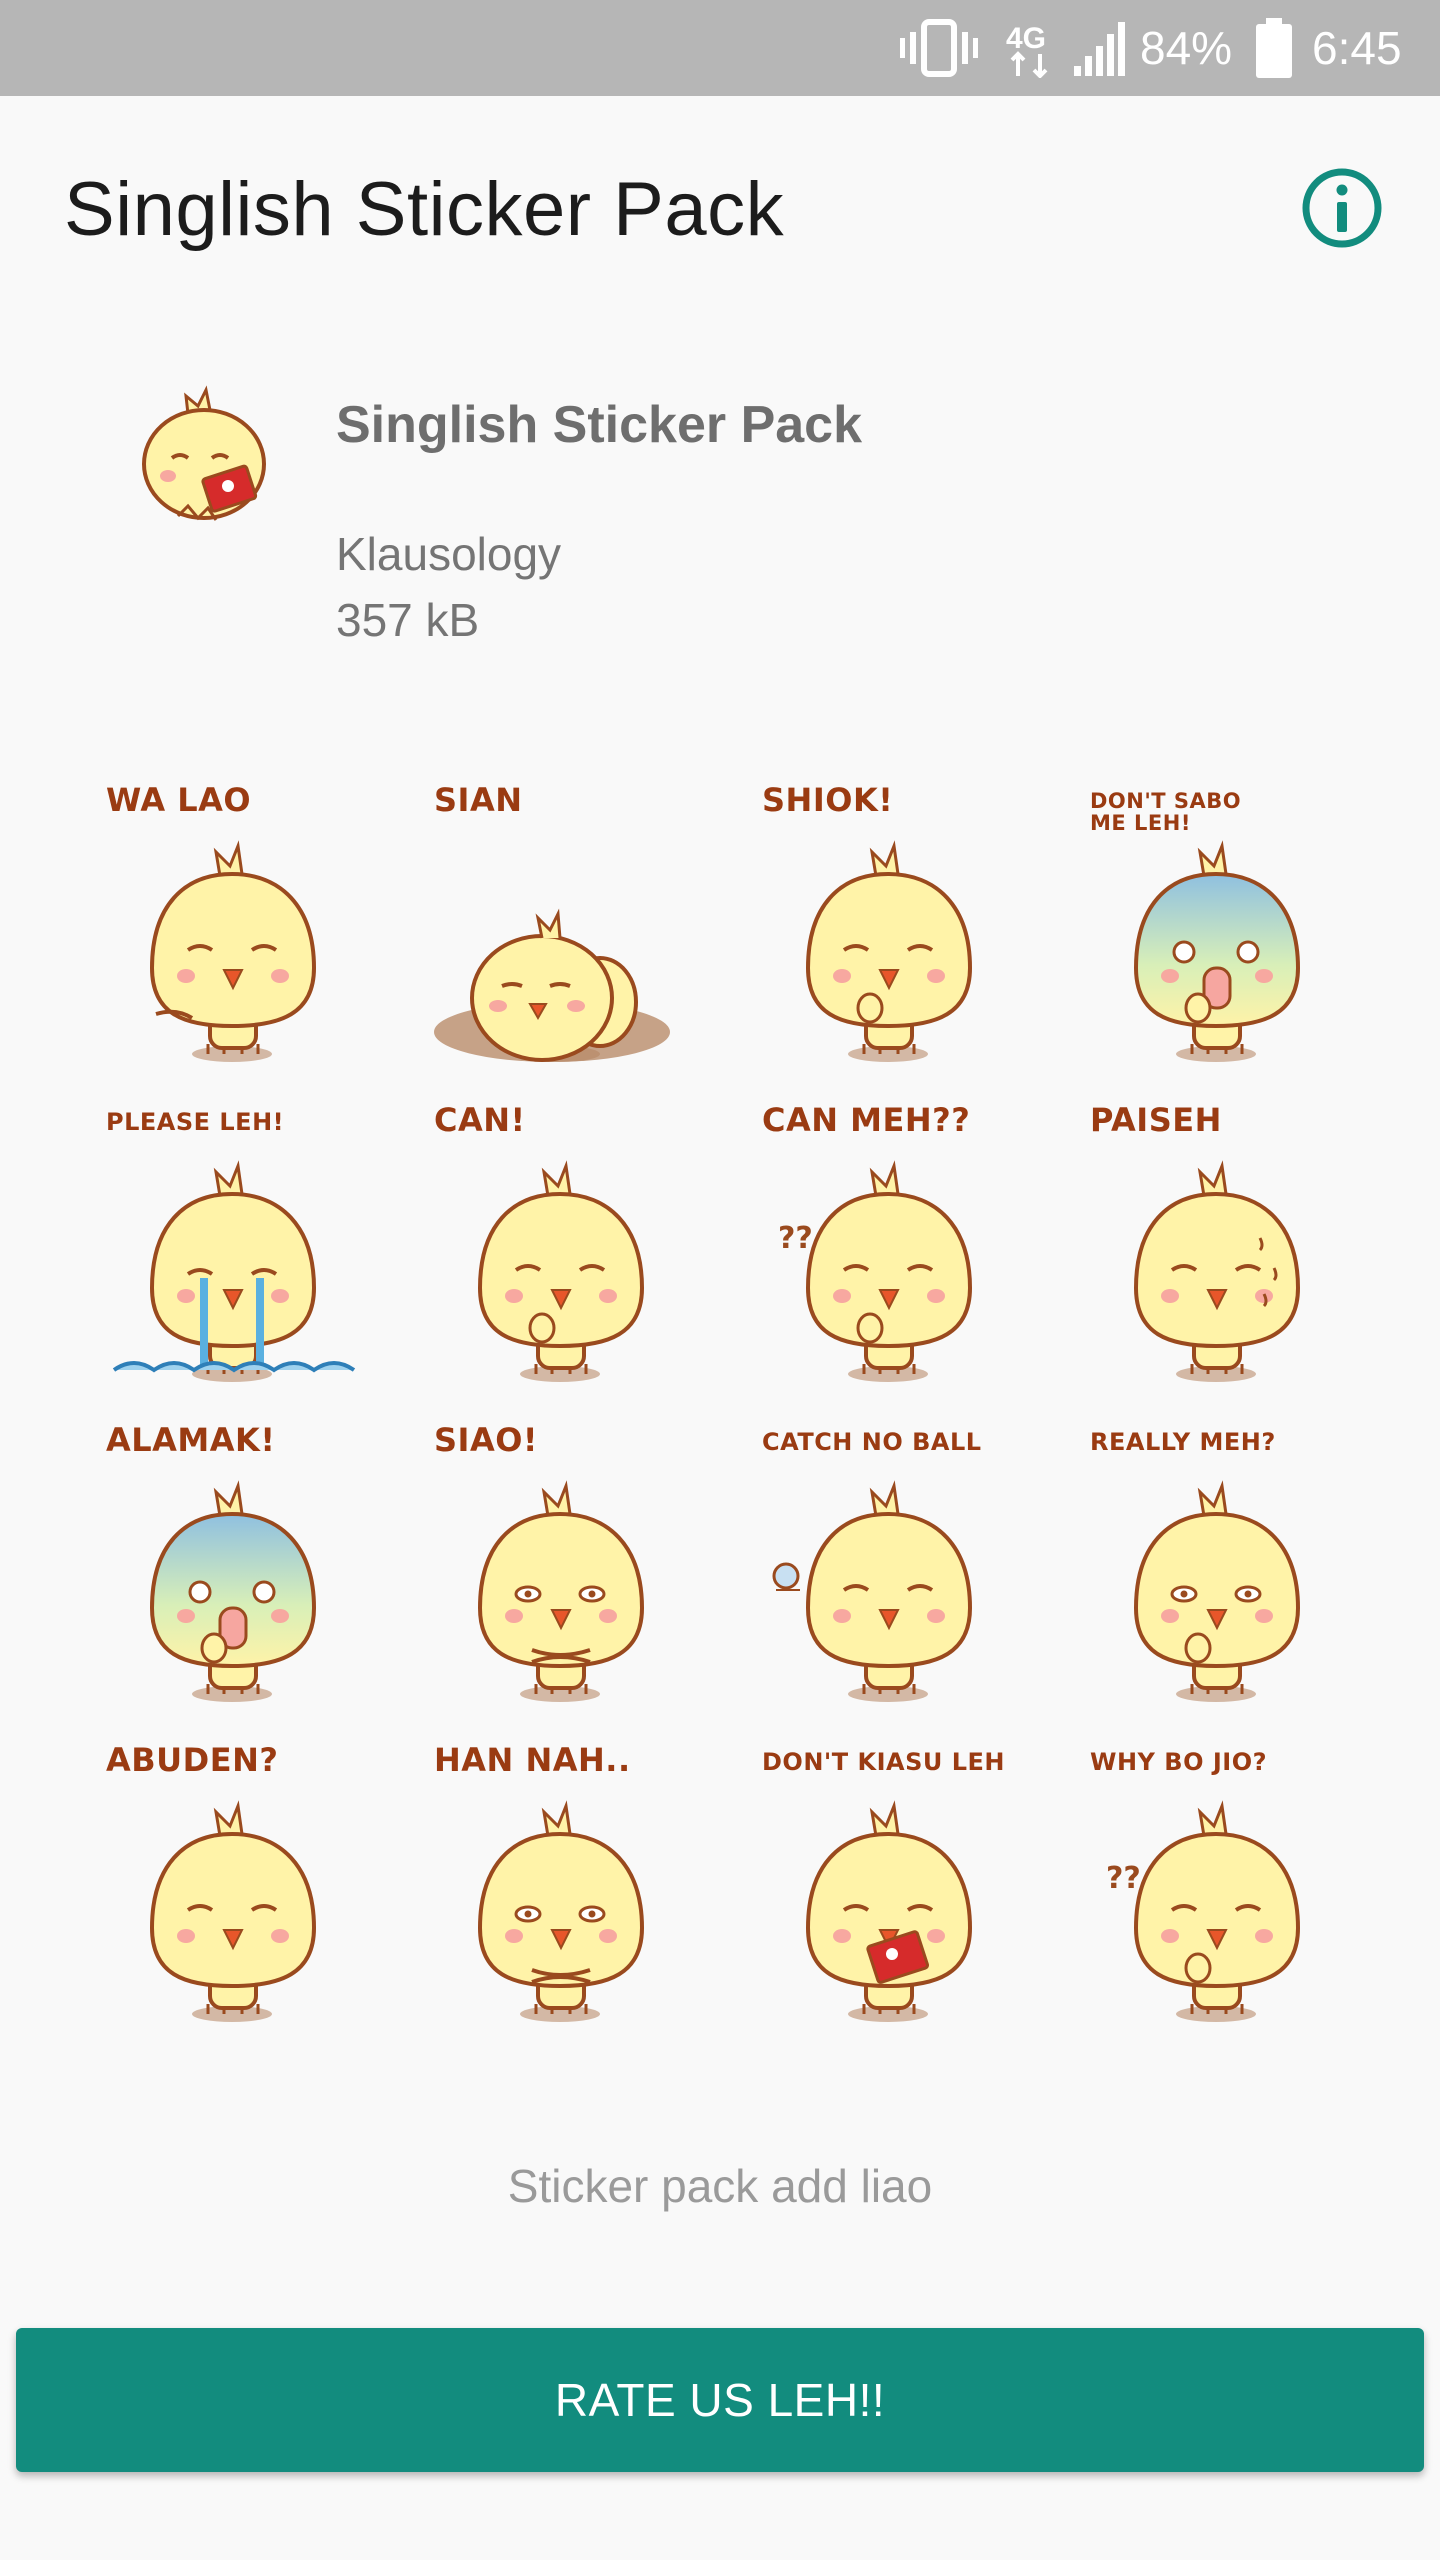  What do you see at coordinates (866, 1120) in the screenshot?
I see `sticker-caption: CAN MEH??` at bounding box center [866, 1120].